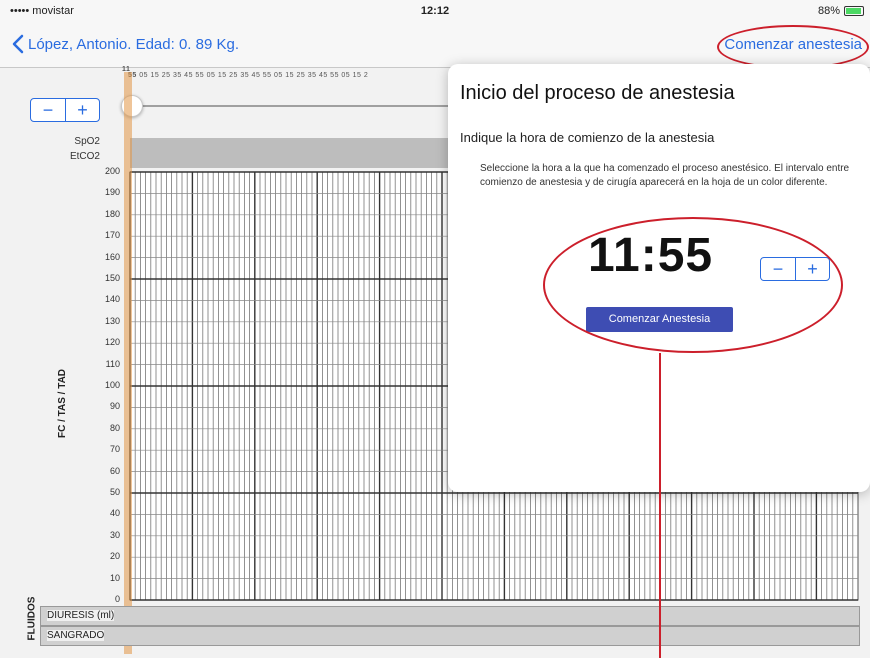  Describe the element at coordinates (450, 616) in the screenshot. I see `diuresis-row: DIURESIS (ml)` at that location.